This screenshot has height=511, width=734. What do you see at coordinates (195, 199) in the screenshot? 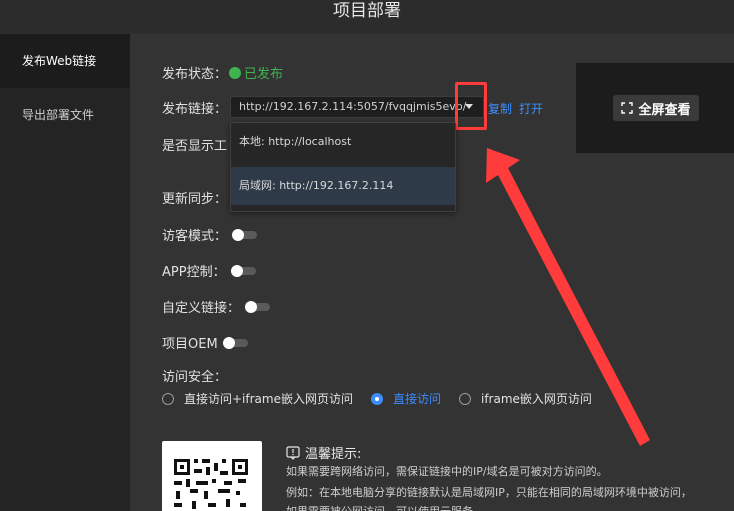
I see `update-sync-label: 更新同步：` at bounding box center [195, 199].